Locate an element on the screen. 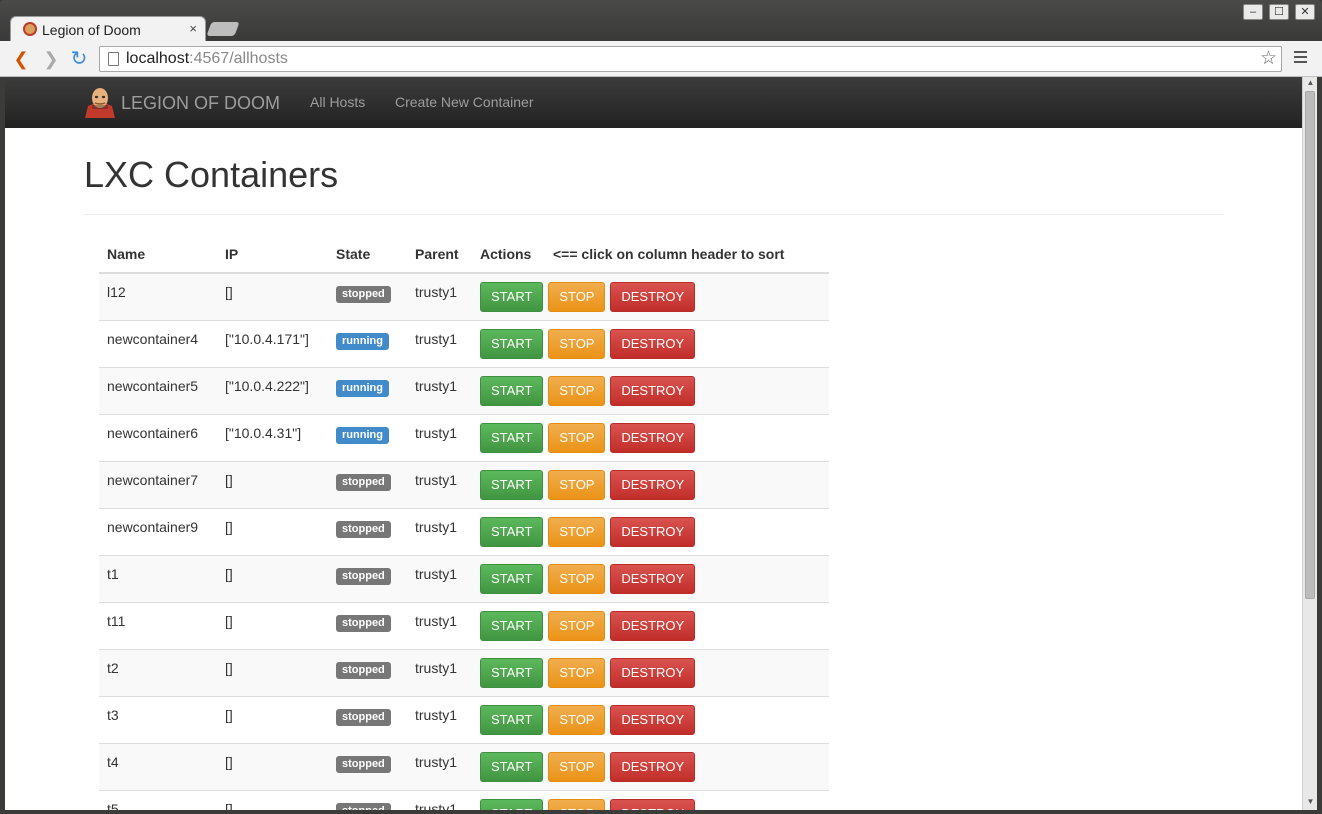  favicon-icon is located at coordinates (30, 29).